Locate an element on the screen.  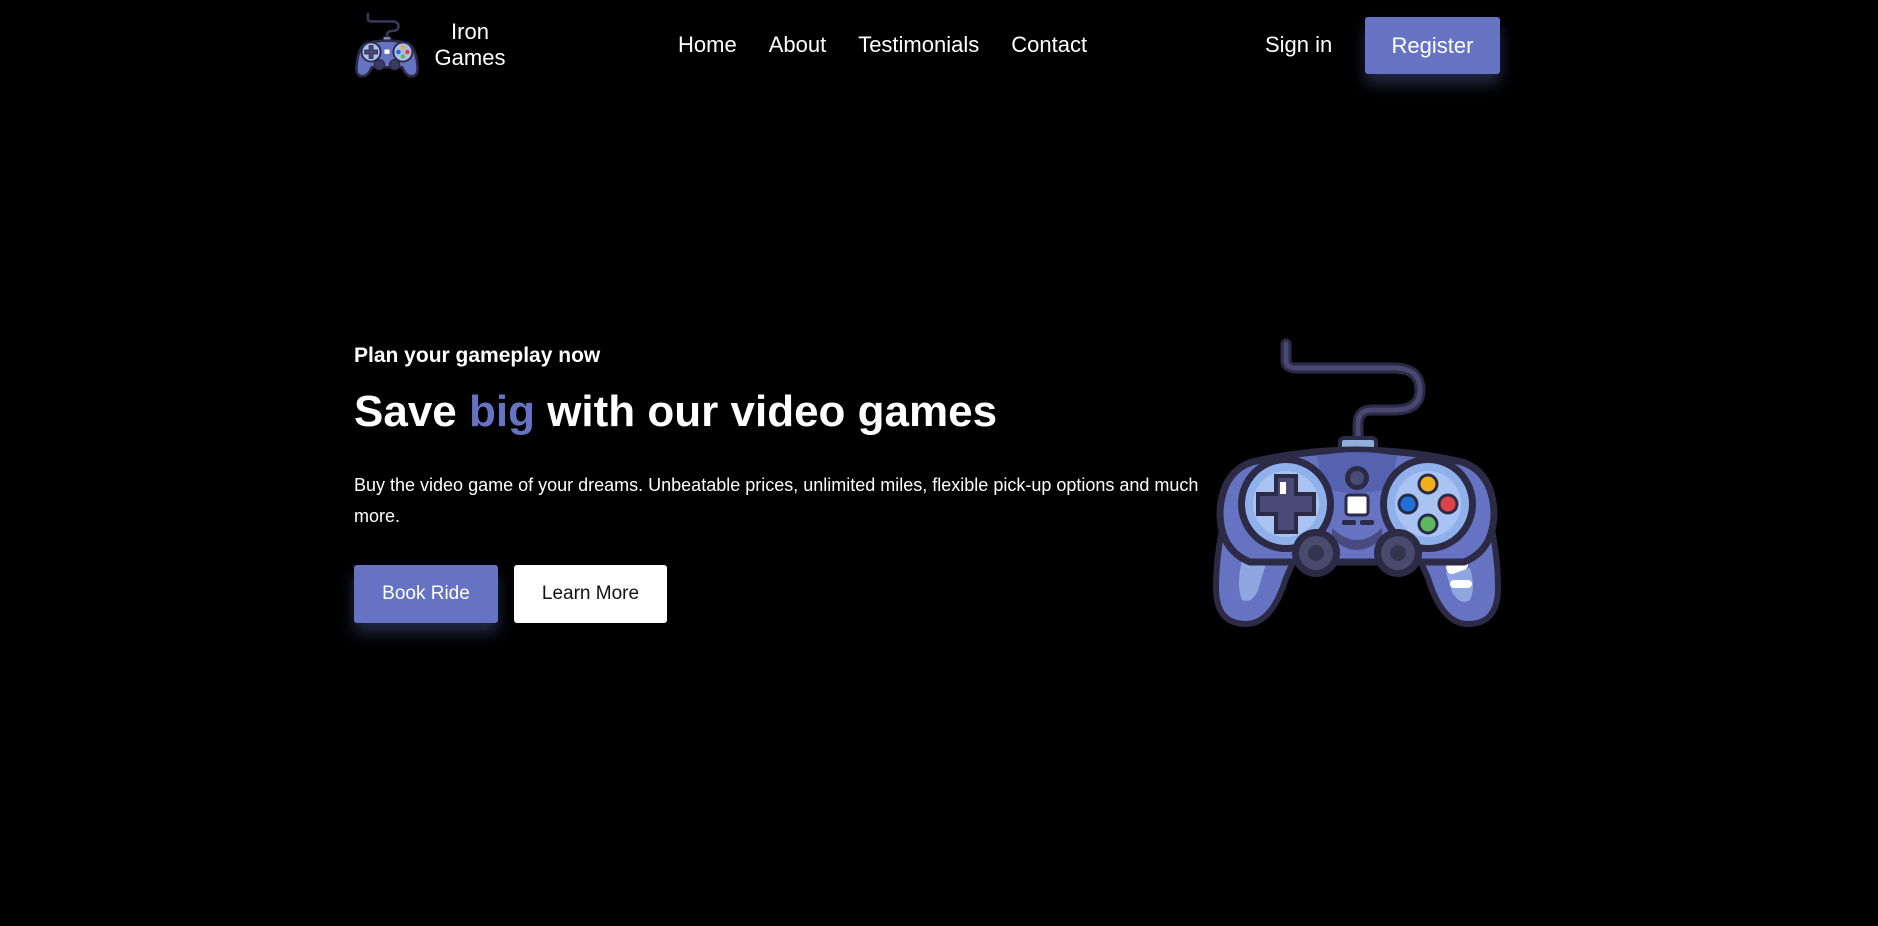
nav-link-contact: Contact is located at coordinates (1049, 45).